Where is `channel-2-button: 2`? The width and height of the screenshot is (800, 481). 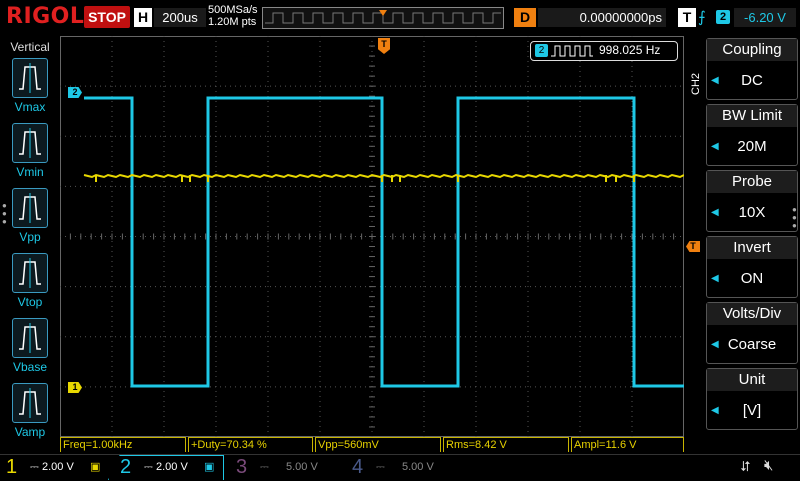 channel-2-button: 2 is located at coordinates (125, 467).